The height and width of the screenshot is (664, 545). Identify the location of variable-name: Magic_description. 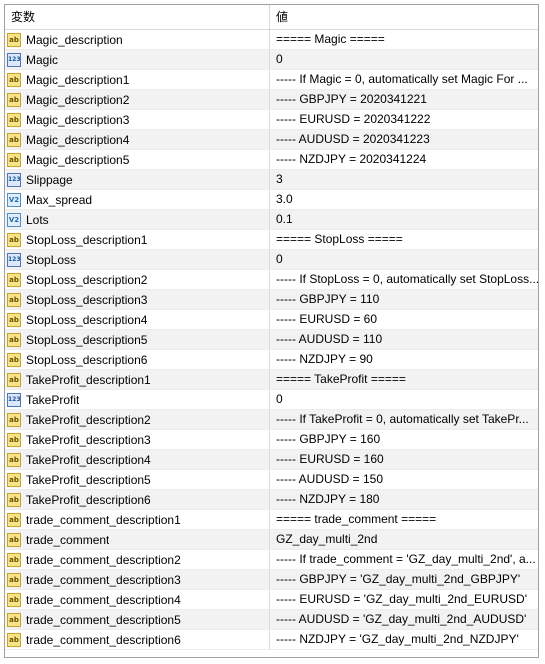
(74, 39).